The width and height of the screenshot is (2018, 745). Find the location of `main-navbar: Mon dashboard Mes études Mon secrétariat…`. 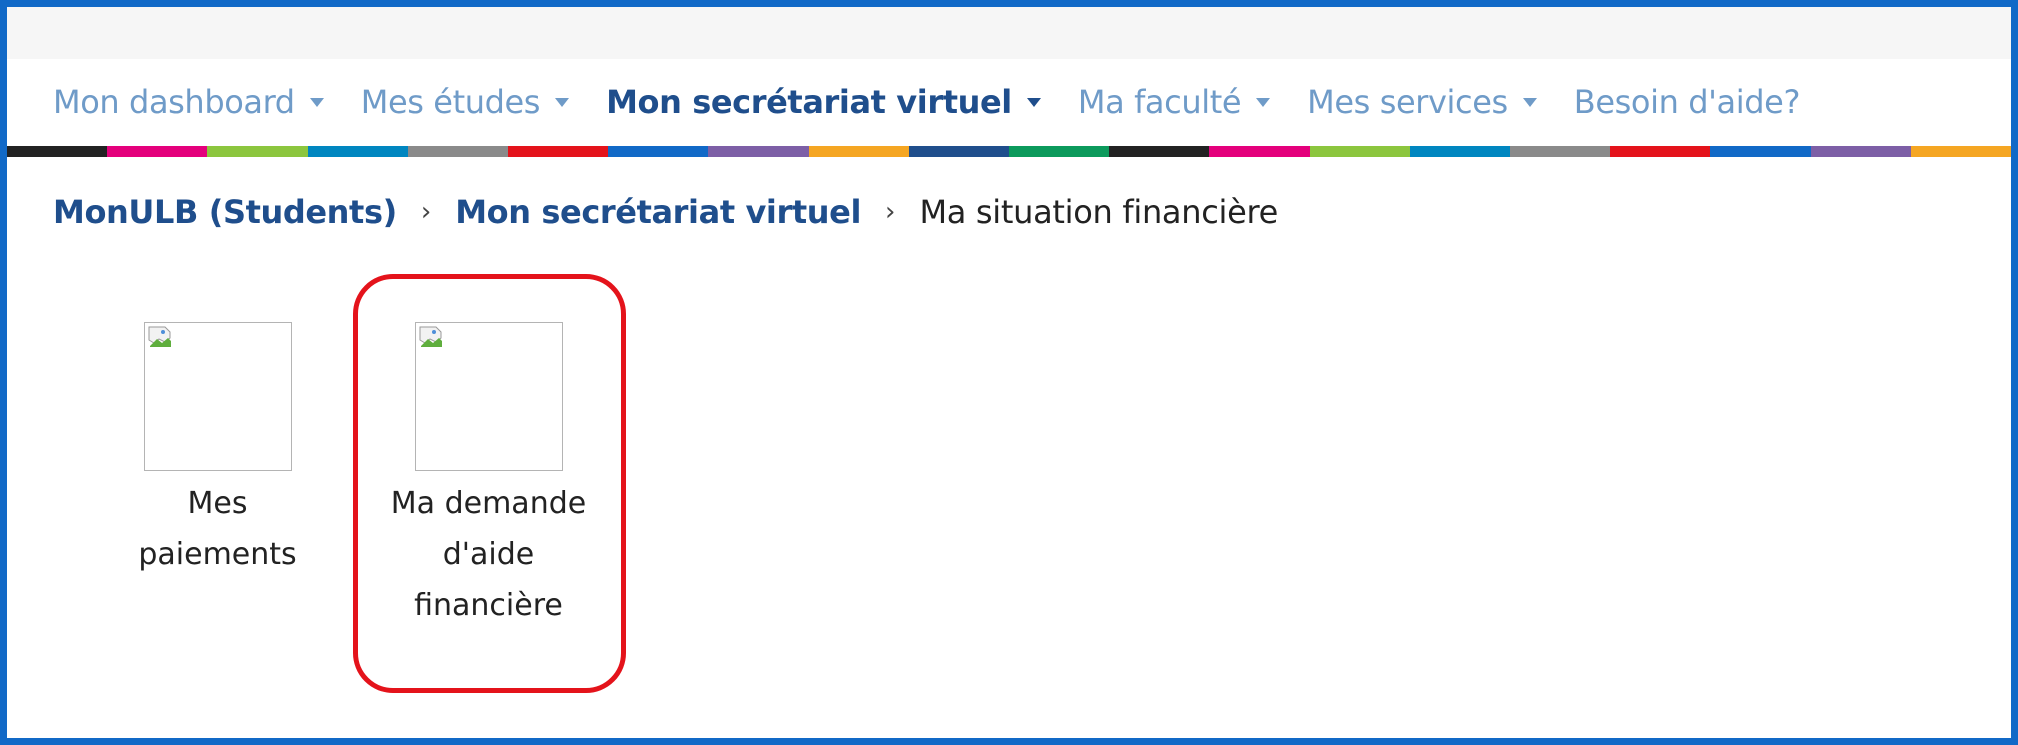

main-navbar: Mon dashboard Mes études Mon secrétariat… is located at coordinates (1009, 103).